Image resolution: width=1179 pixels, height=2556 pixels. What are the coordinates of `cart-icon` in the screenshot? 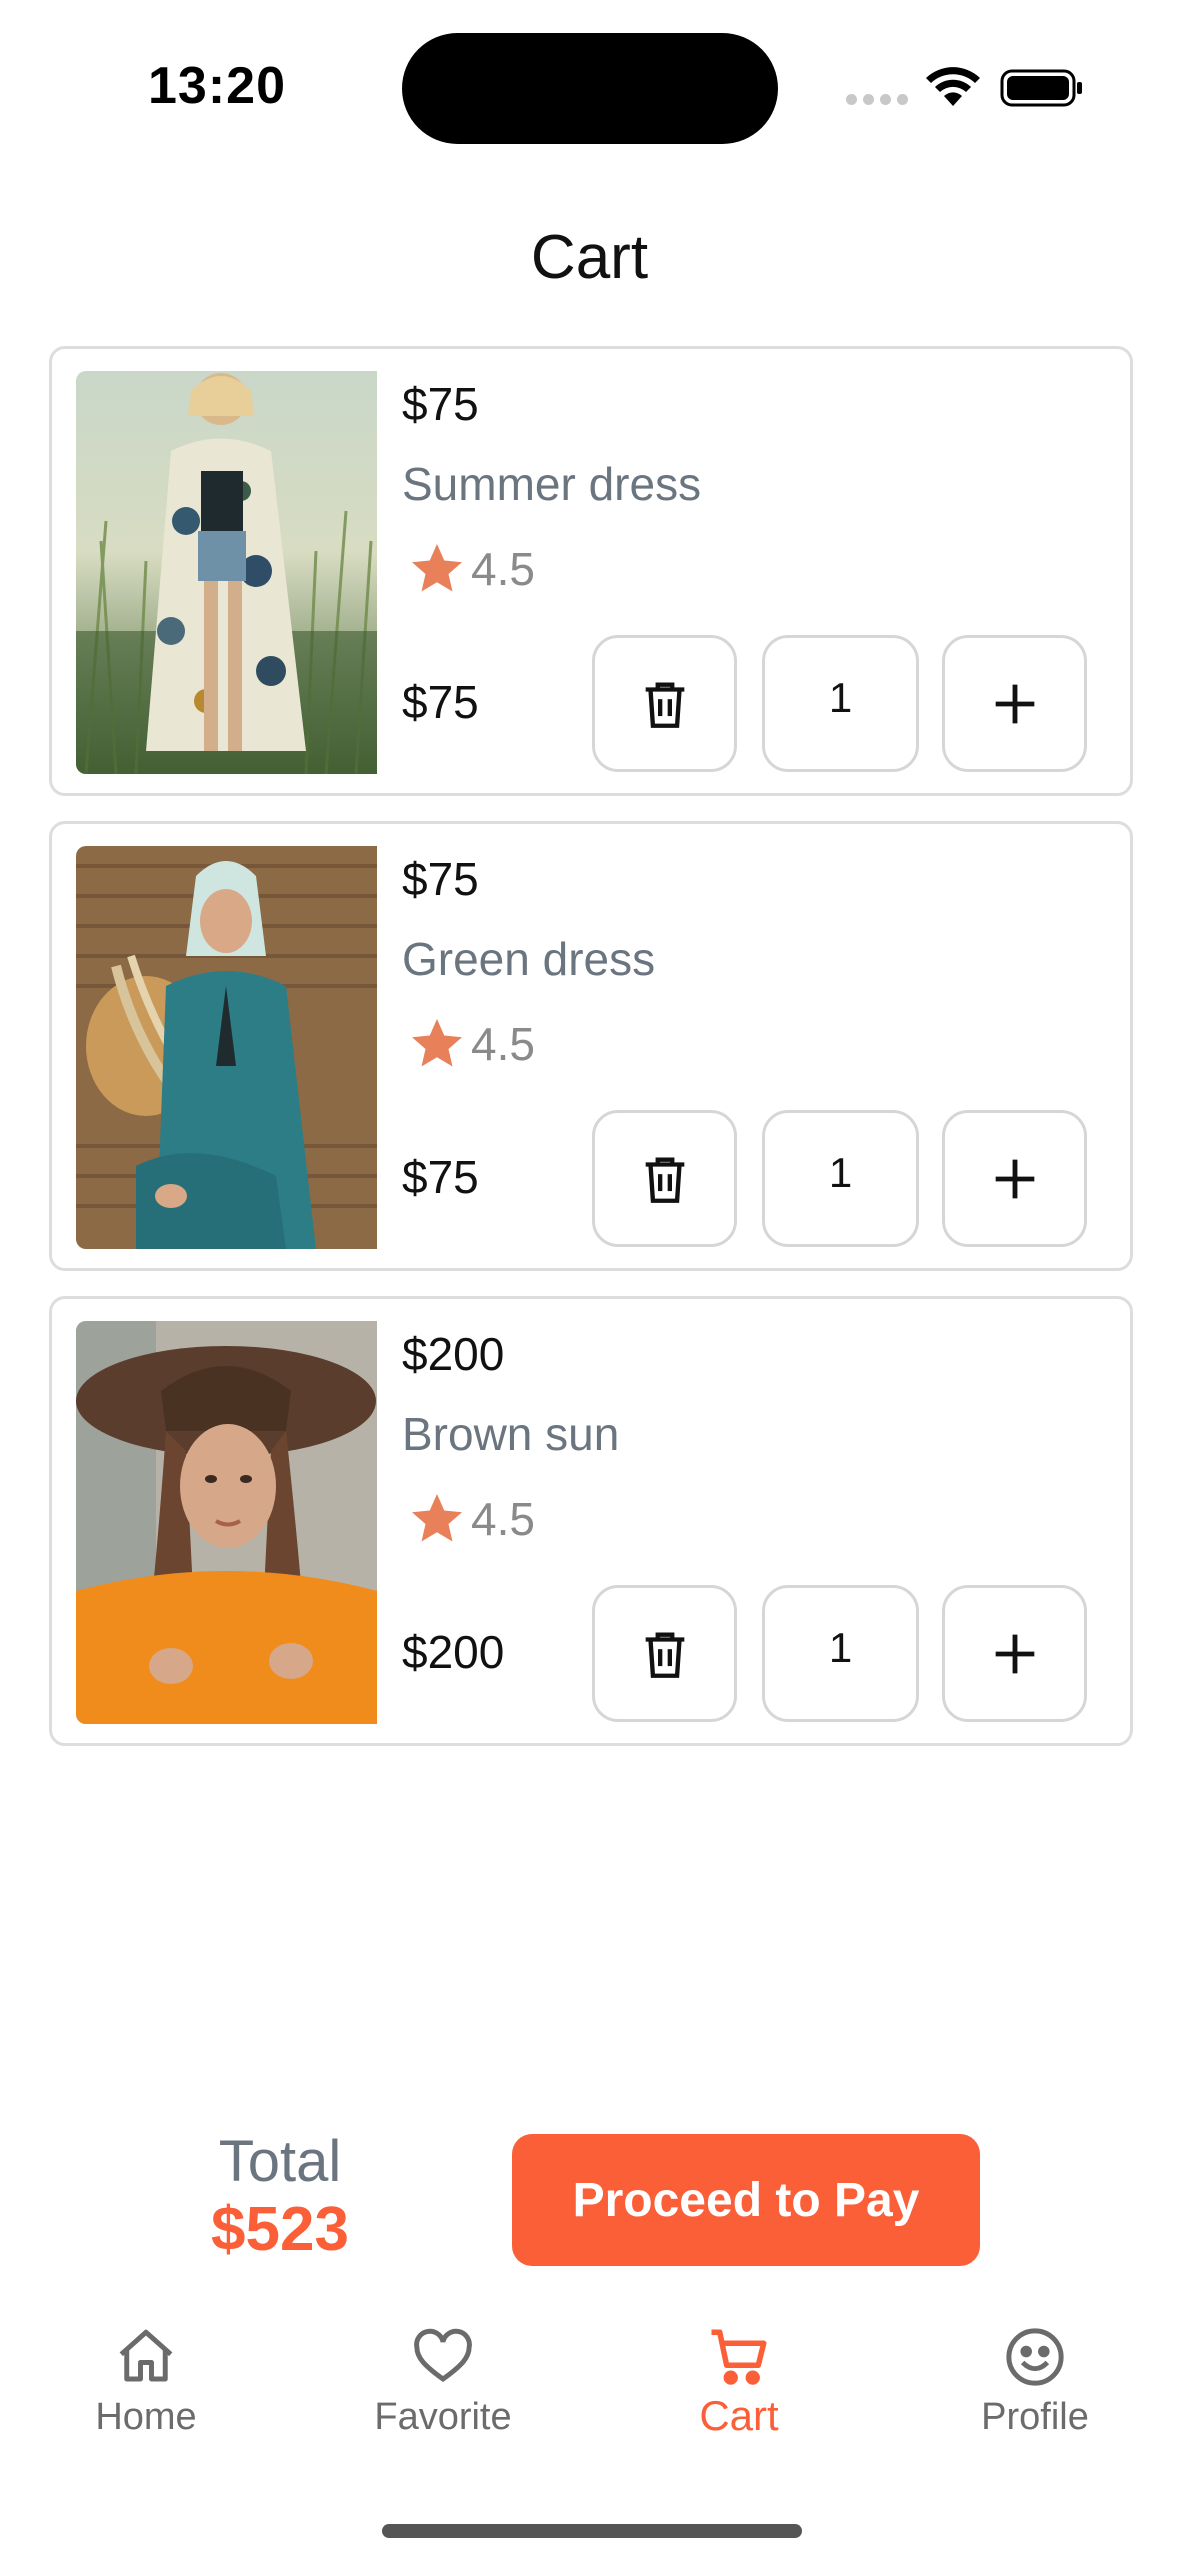 It's located at (739, 2357).